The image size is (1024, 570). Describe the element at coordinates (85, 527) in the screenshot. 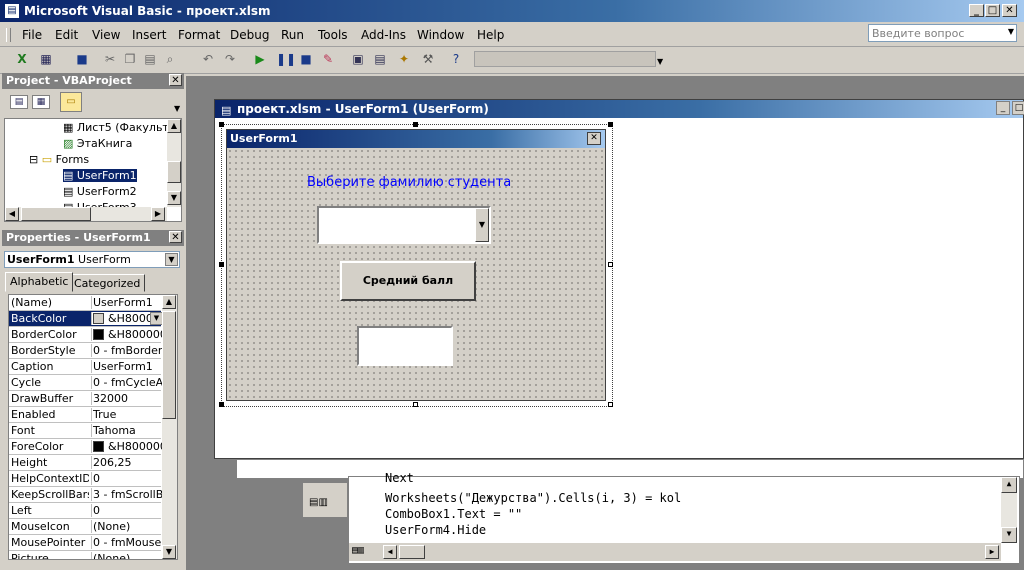

I see `property-row: MouseIcon (None)` at that location.